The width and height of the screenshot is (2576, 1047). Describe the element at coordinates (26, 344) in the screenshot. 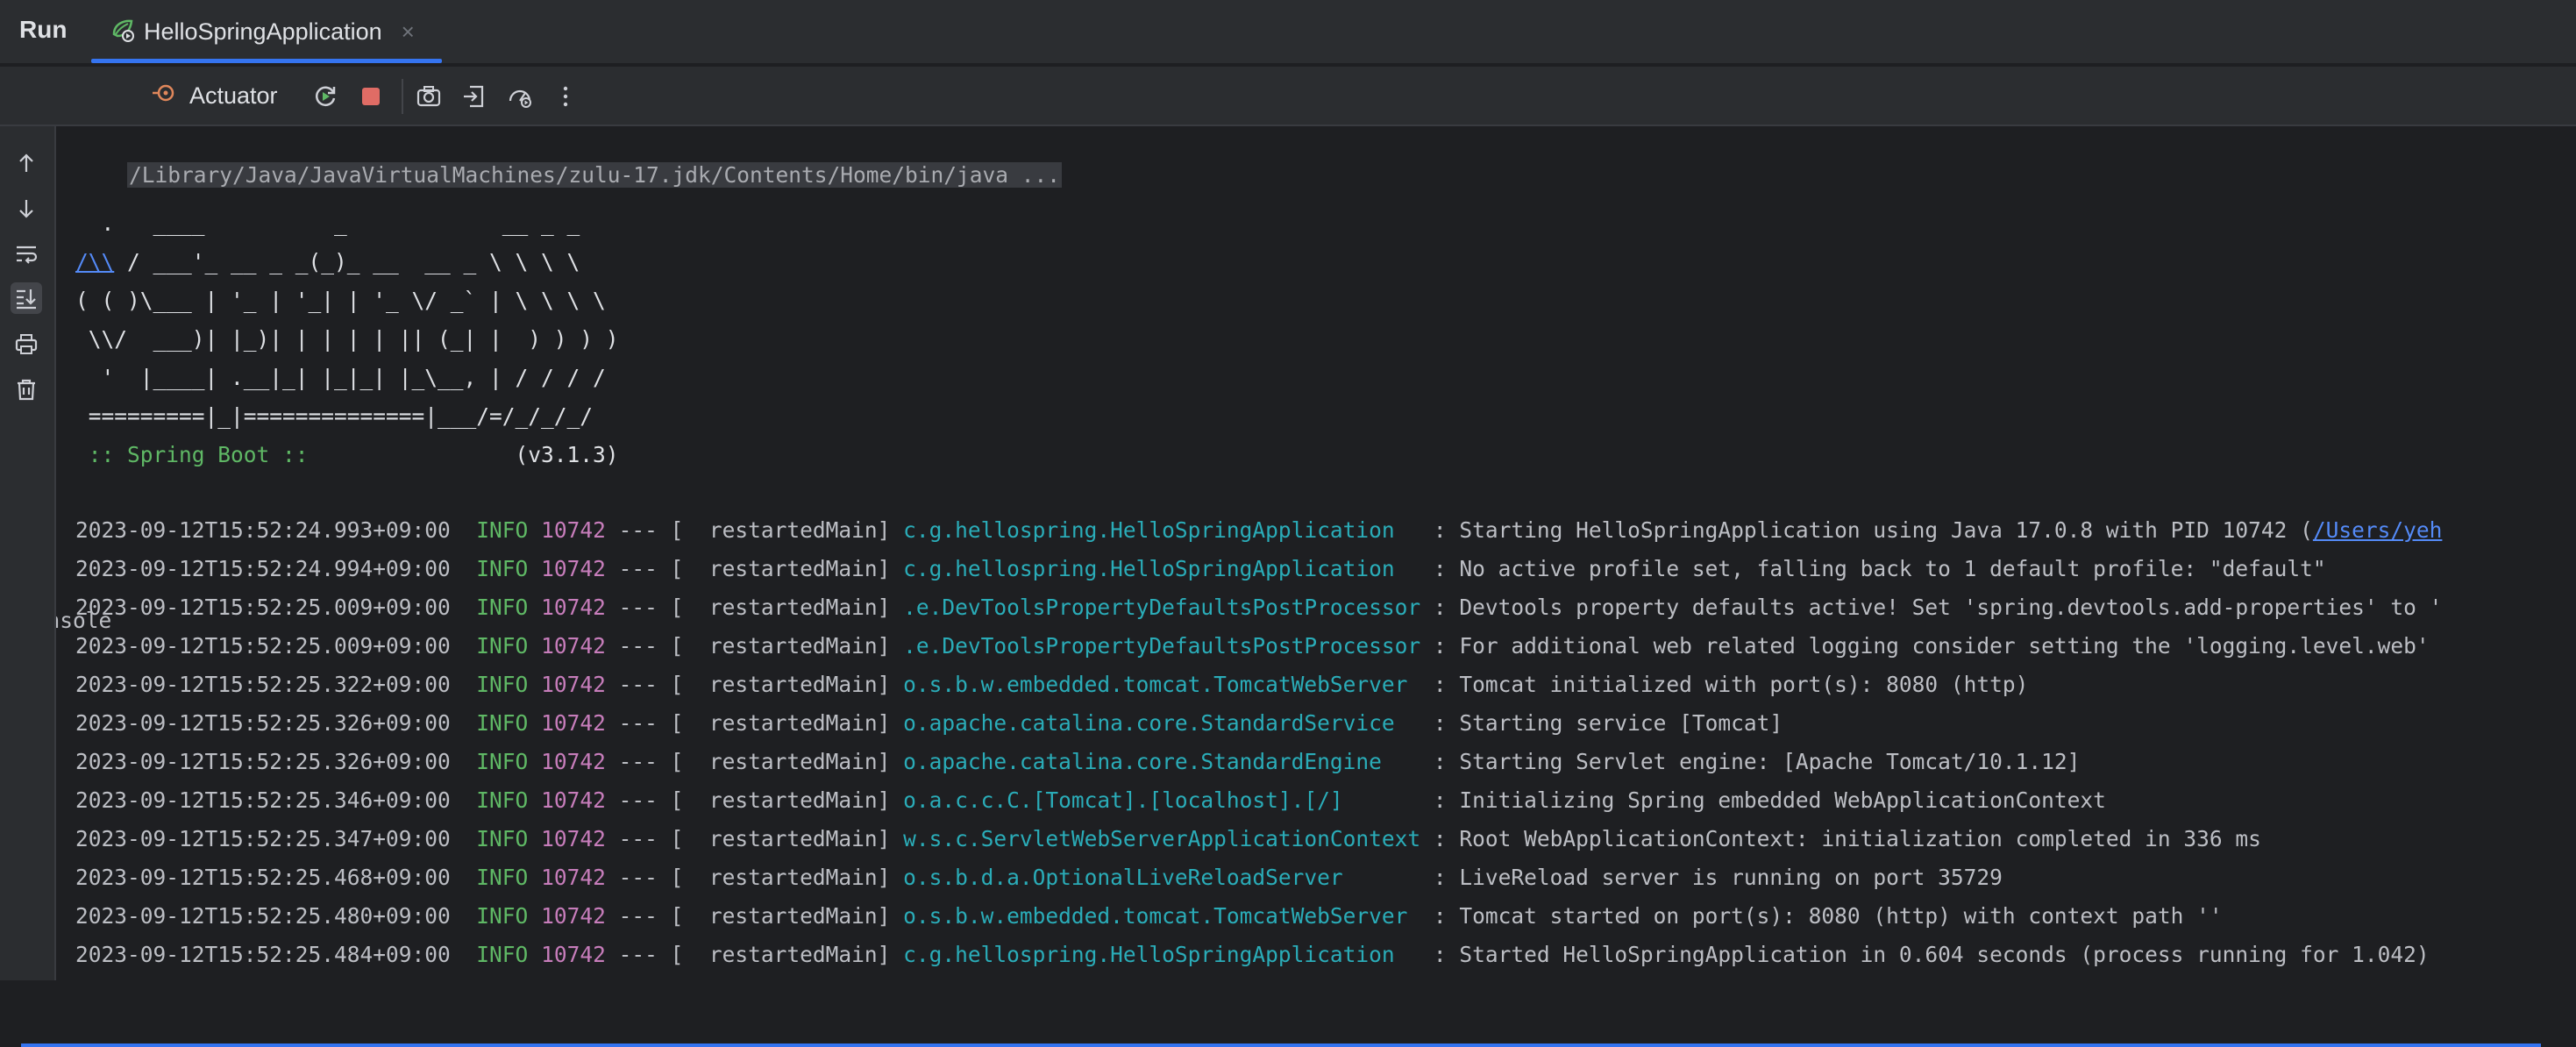

I see `print-icon` at that location.